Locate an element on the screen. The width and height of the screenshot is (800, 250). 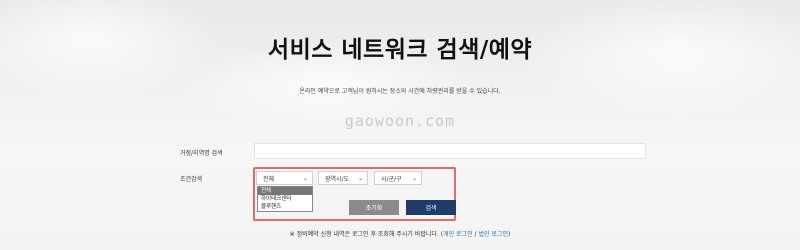
personal-login-link: 개인 로그인 is located at coordinates (458, 234).